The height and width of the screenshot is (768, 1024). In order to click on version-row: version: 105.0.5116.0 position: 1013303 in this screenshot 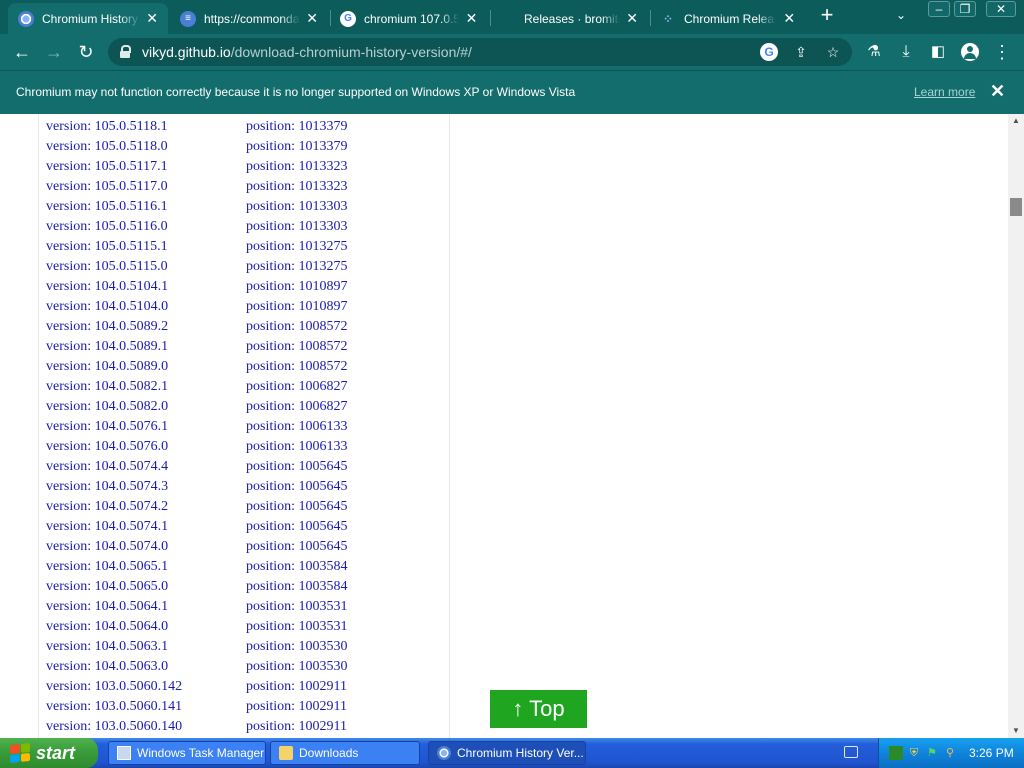, I will do `click(246, 227)`.